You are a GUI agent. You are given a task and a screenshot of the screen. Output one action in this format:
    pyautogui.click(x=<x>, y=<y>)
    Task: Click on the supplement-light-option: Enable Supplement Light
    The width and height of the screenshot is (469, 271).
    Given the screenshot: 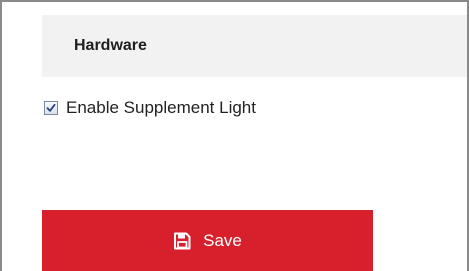 What is the action you would take?
    pyautogui.click(x=150, y=108)
    